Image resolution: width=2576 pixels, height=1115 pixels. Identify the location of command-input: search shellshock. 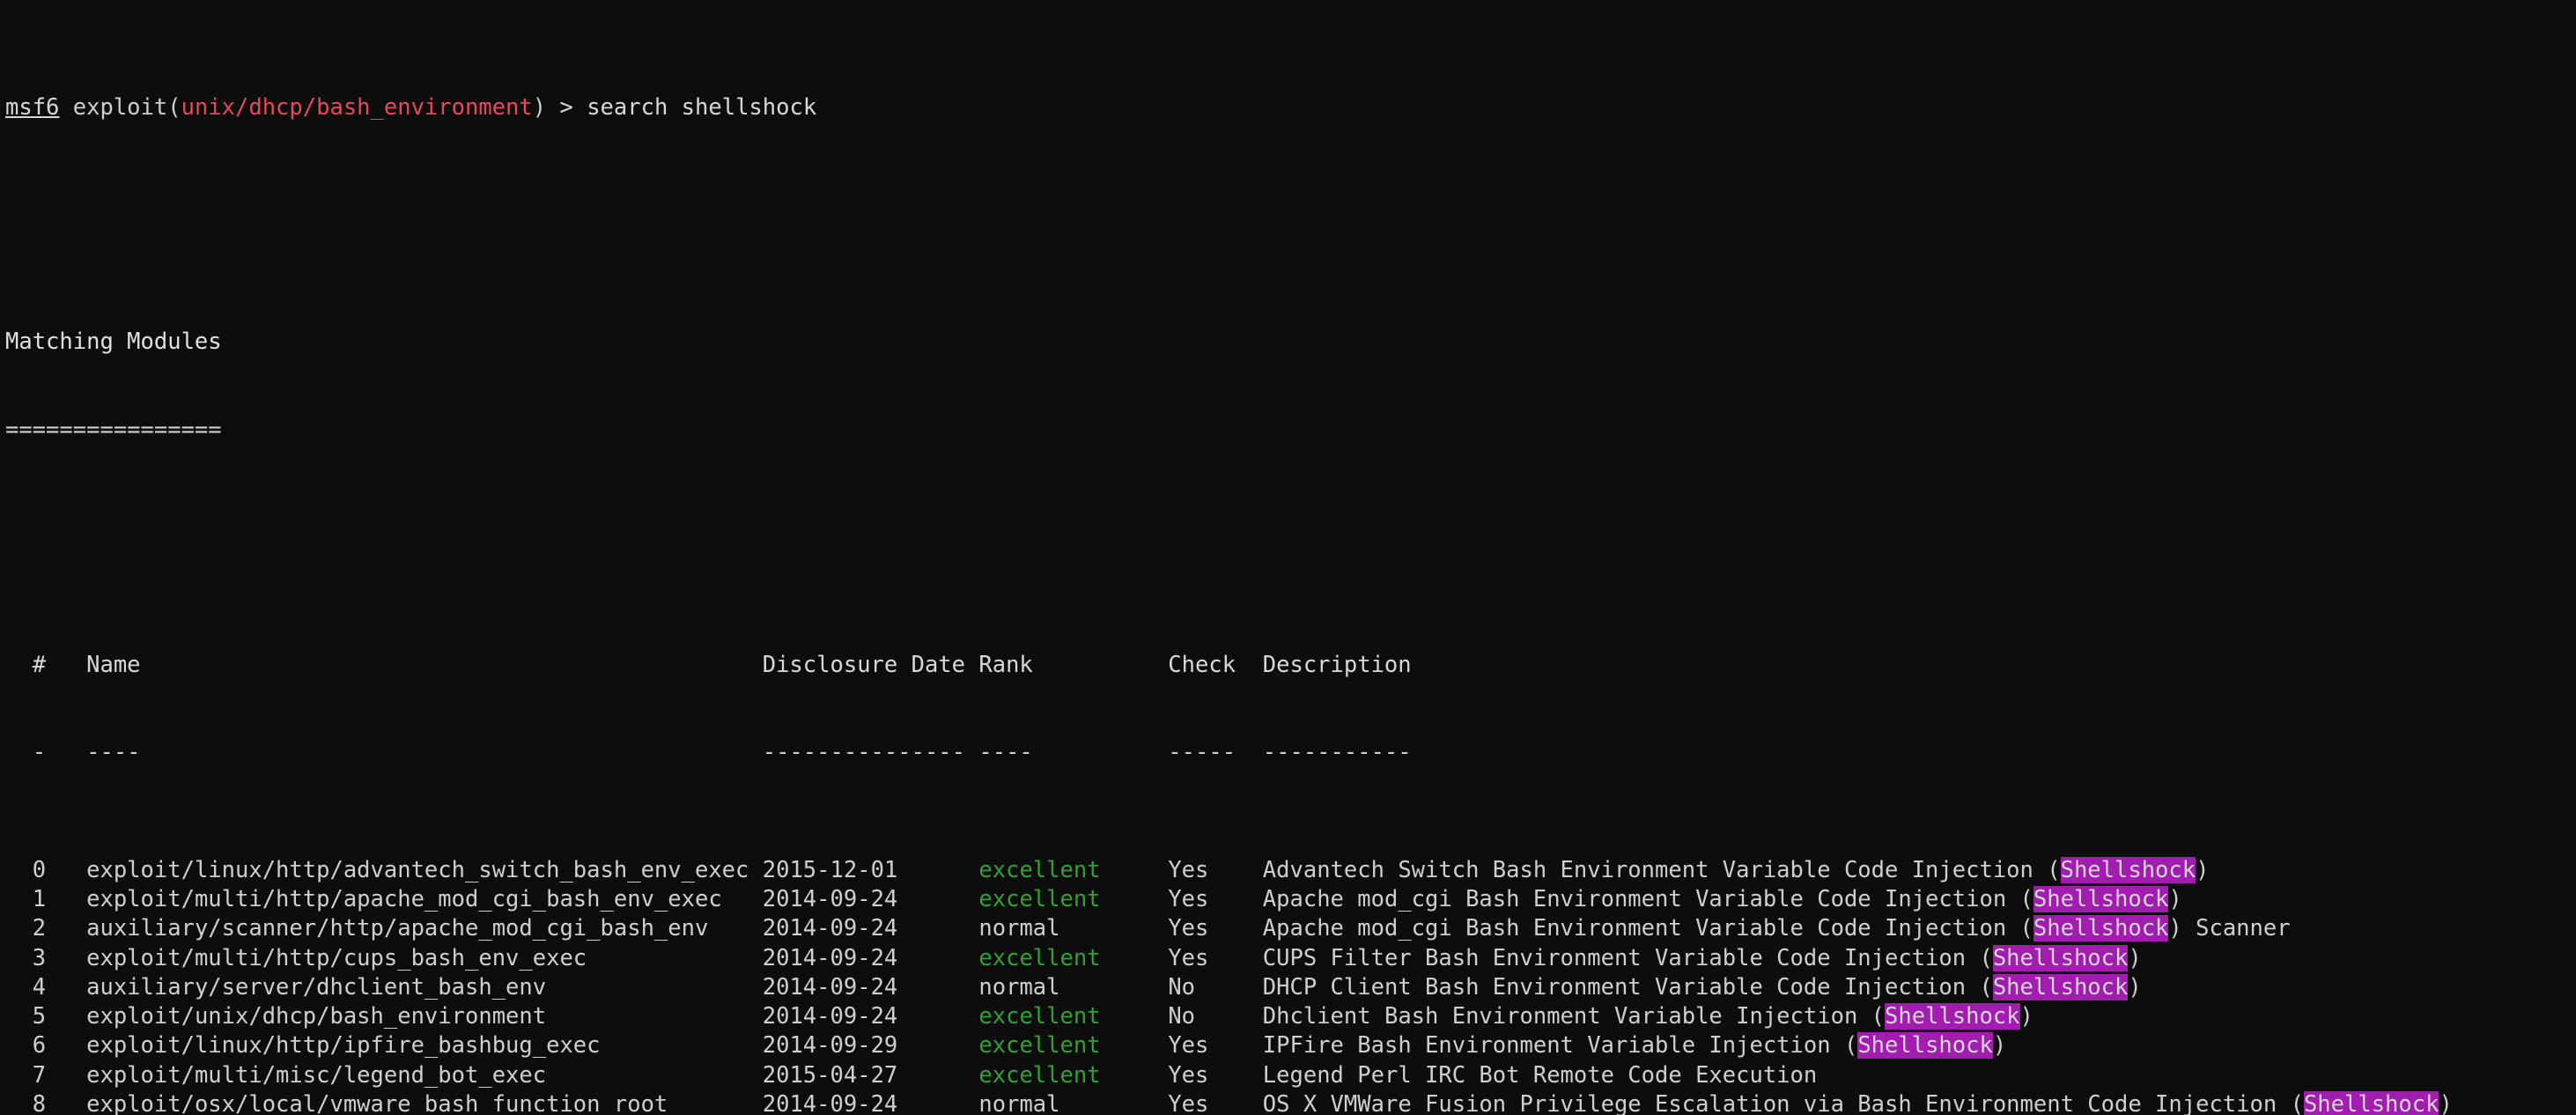
(701, 107).